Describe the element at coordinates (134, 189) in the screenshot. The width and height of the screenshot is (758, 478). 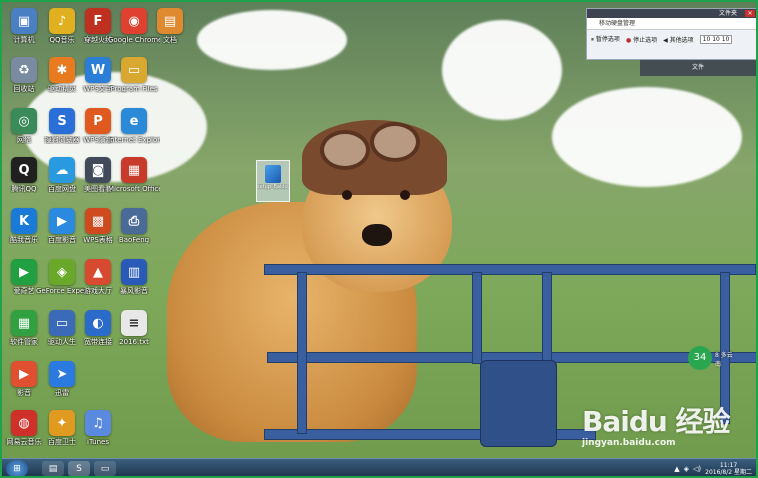
I see `desktop-icon-label: Microsoft Office` at that location.